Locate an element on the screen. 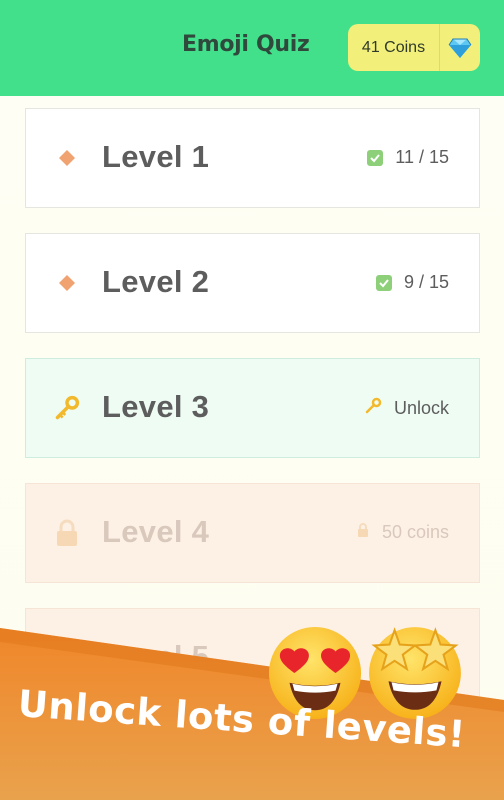 This screenshot has height=800, width=504. progress-text: 9 / 15 is located at coordinates (426, 282).